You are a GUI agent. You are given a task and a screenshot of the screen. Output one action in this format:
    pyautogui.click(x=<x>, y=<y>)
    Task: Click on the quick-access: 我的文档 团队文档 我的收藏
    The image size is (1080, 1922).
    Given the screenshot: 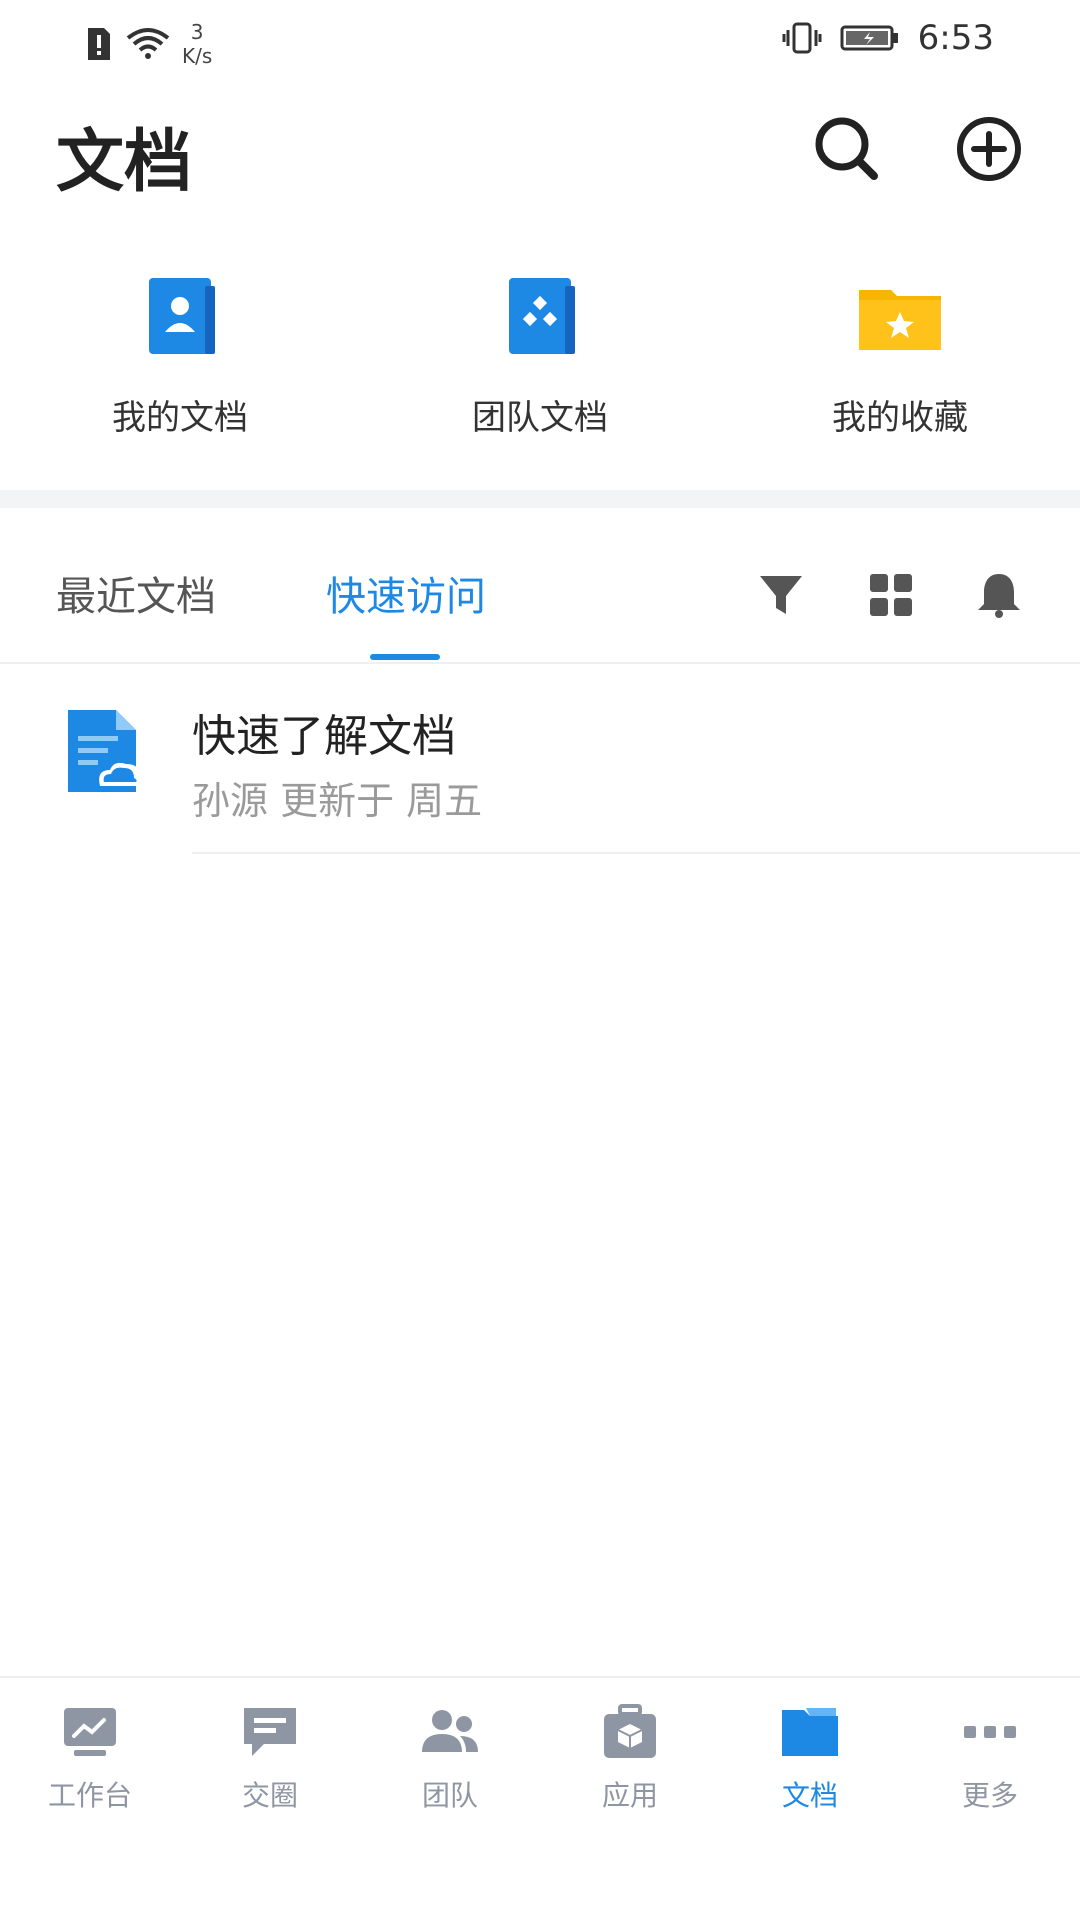 What is the action you would take?
    pyautogui.click(x=540, y=360)
    